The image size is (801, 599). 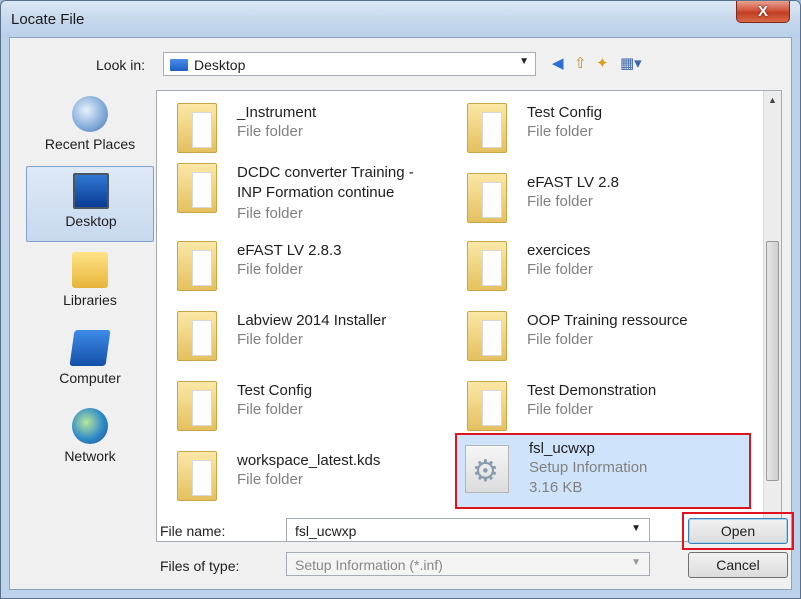 I want to click on close-icon: X, so click(x=762, y=11).